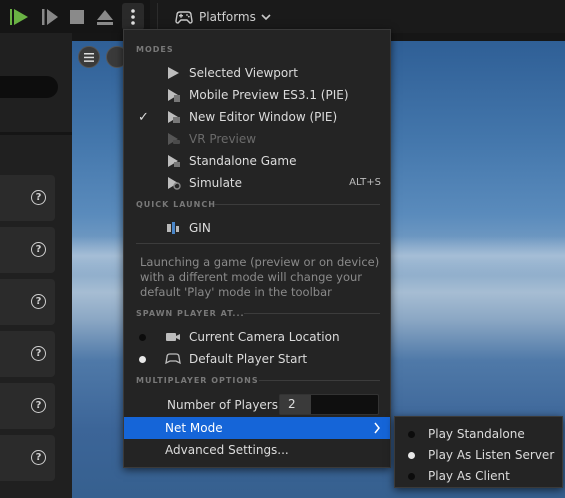 This screenshot has width=565, height=498. I want to click on chevron-right-icon, so click(377, 428).